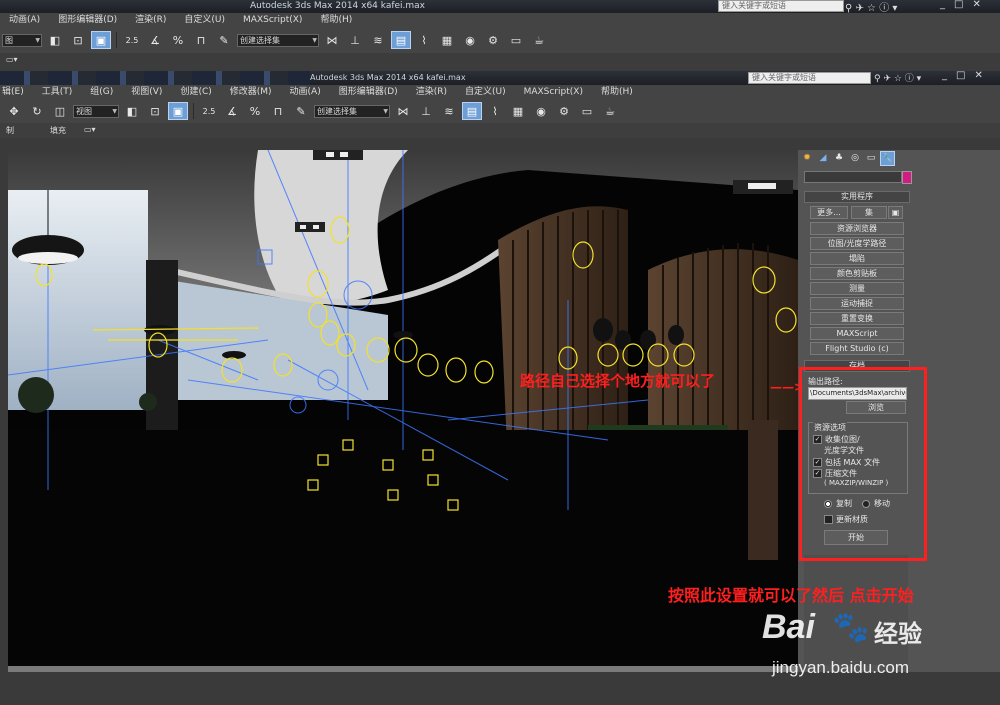  I want to click on utilities-rollout-header: 实用程序, so click(857, 197).